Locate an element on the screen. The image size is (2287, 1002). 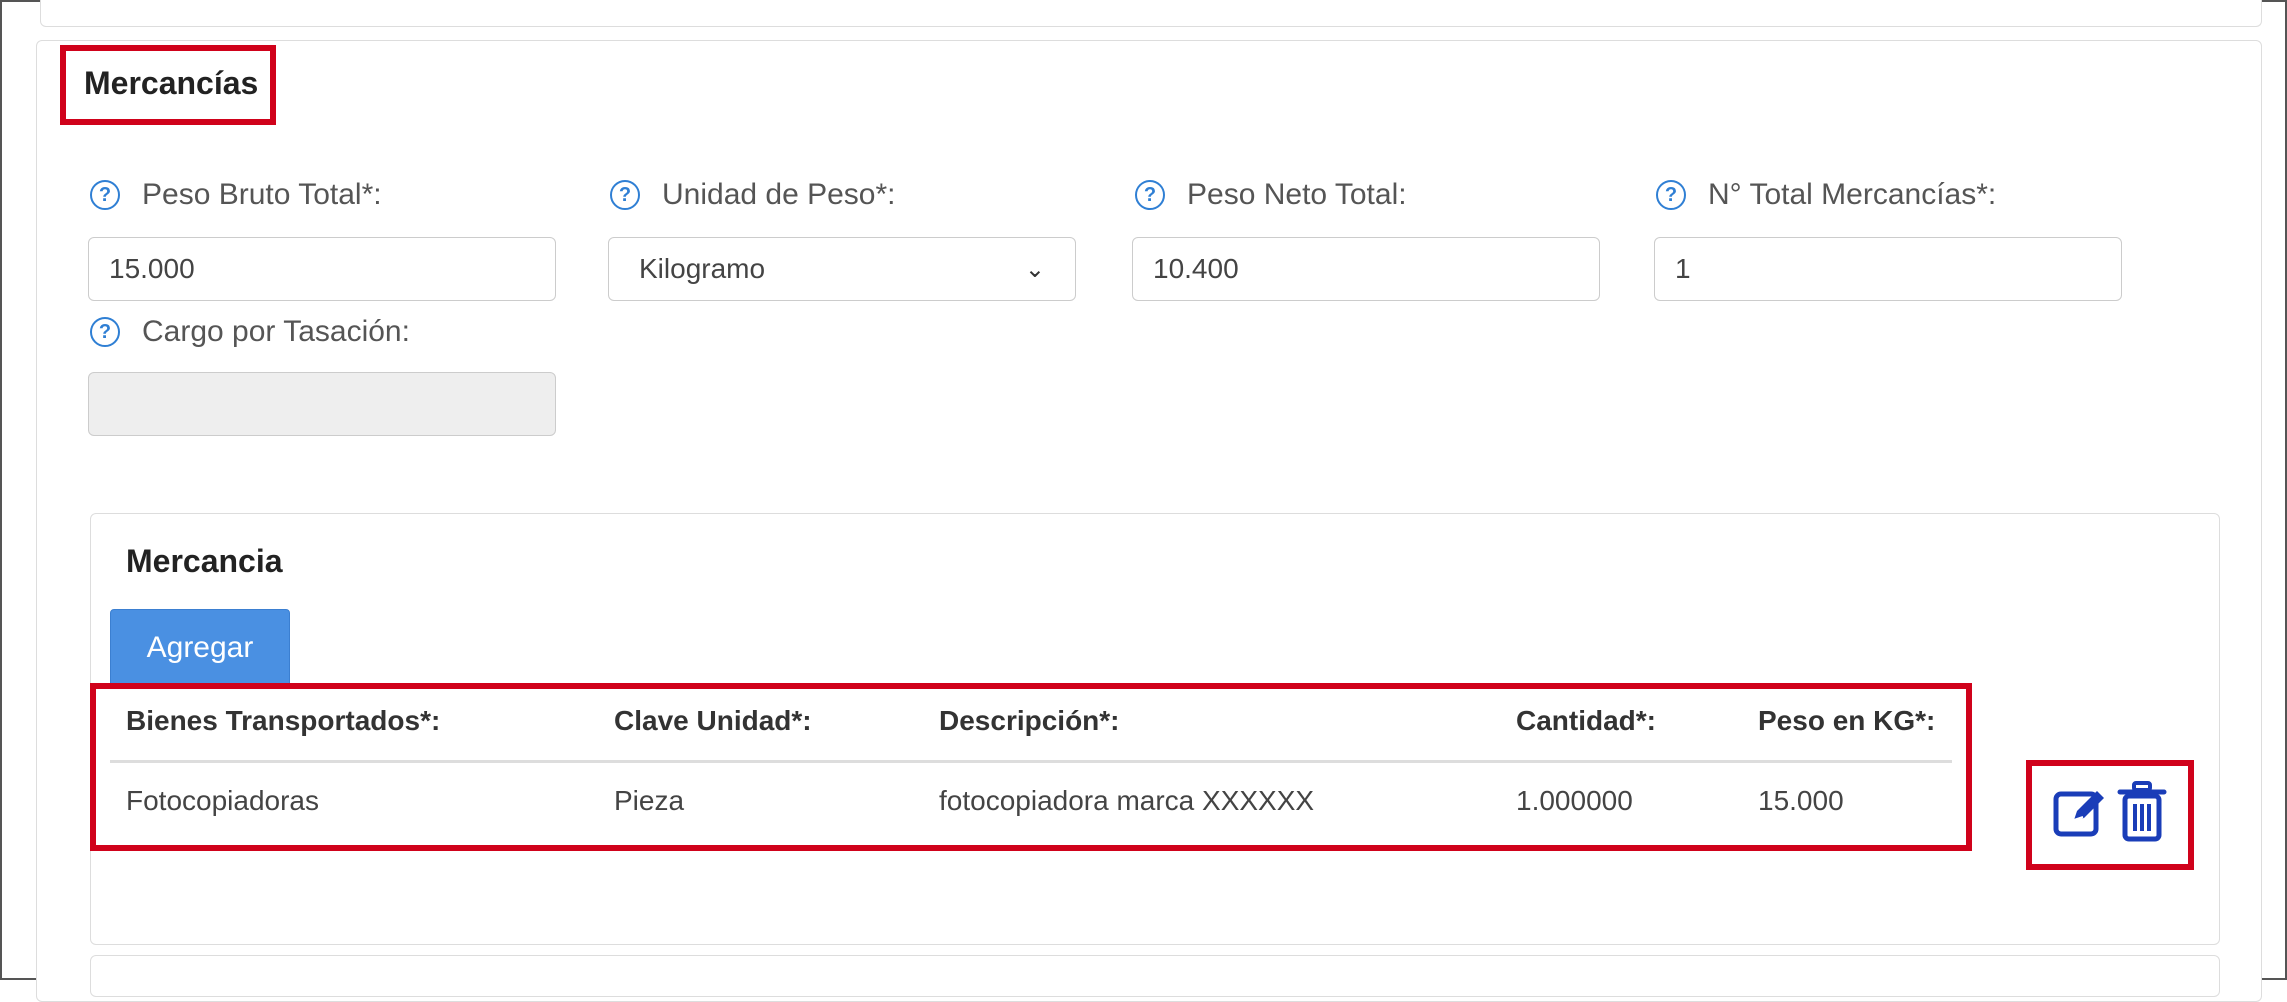
peso-neto-input is located at coordinates (1366, 269).